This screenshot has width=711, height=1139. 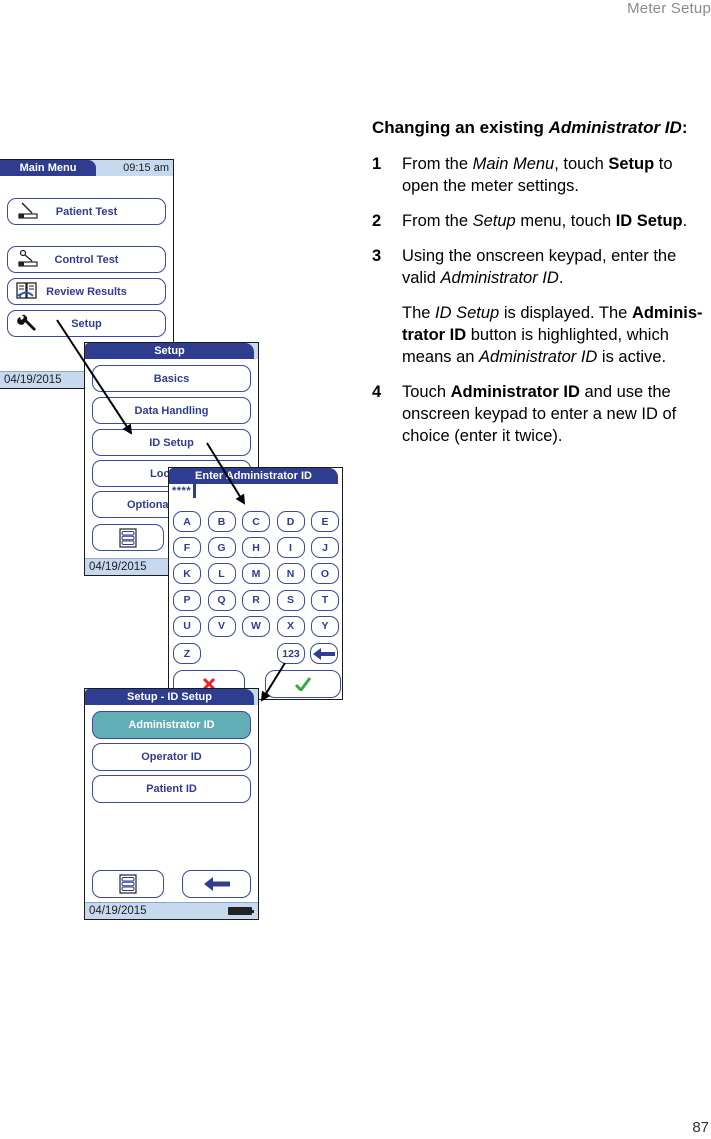 I want to click on key-k: K, so click(x=187, y=574).